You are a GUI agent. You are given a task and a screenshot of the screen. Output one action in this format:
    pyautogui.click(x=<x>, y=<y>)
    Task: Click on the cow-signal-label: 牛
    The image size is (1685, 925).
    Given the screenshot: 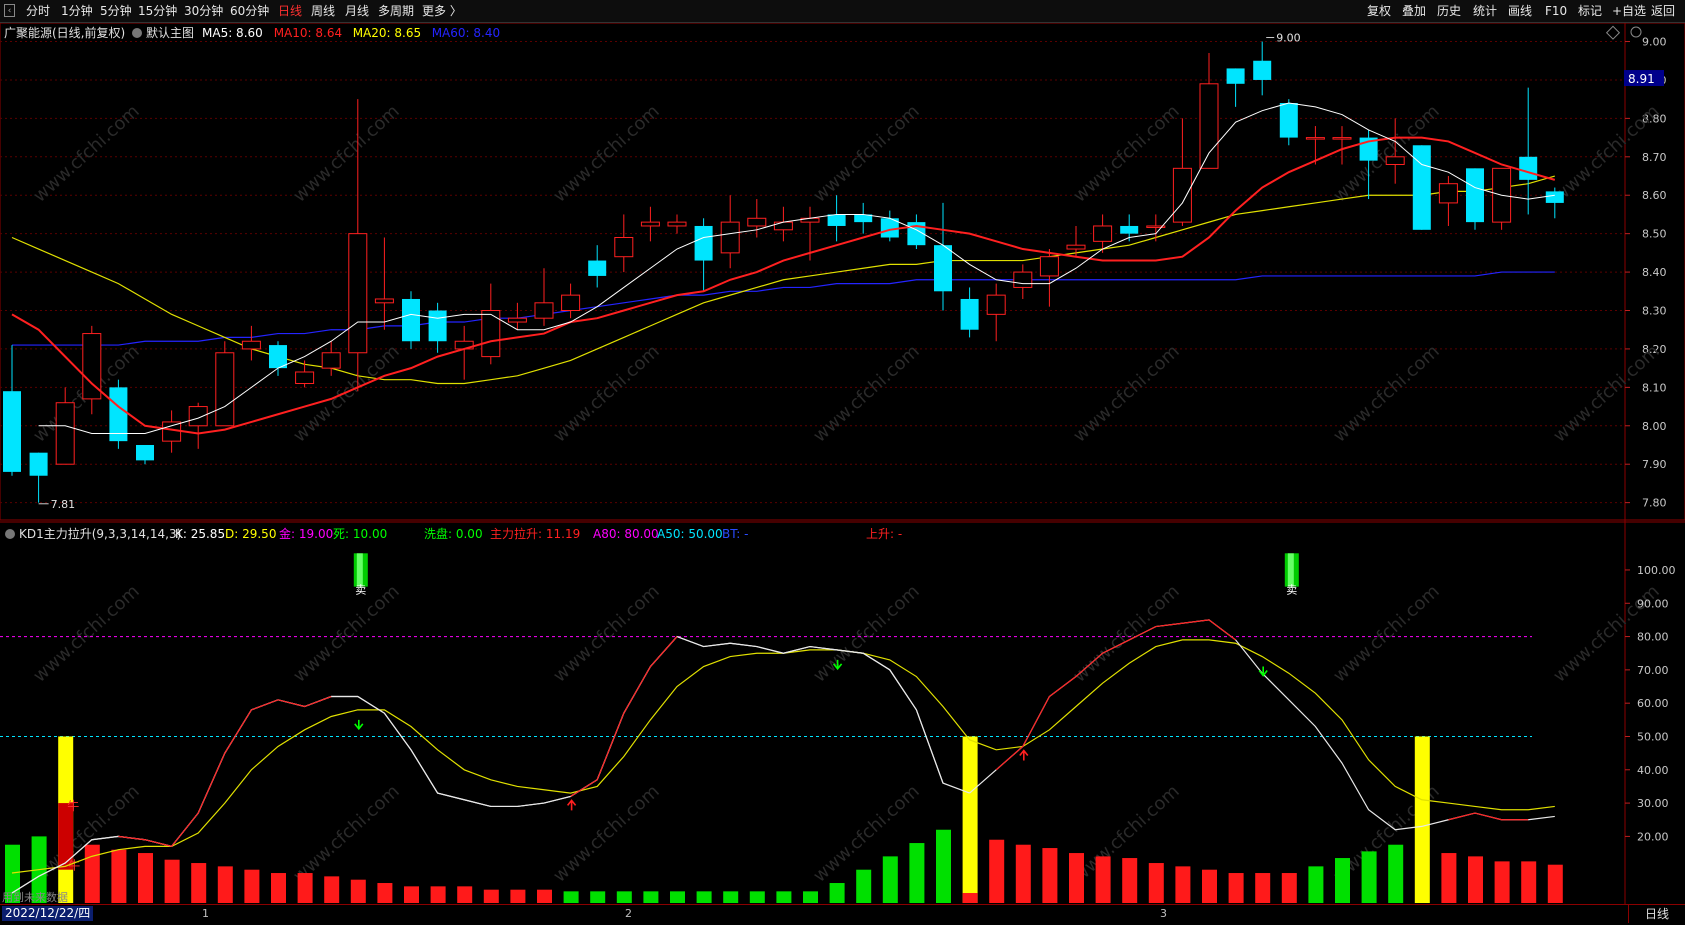 What is the action you would take?
    pyautogui.click(x=73, y=805)
    